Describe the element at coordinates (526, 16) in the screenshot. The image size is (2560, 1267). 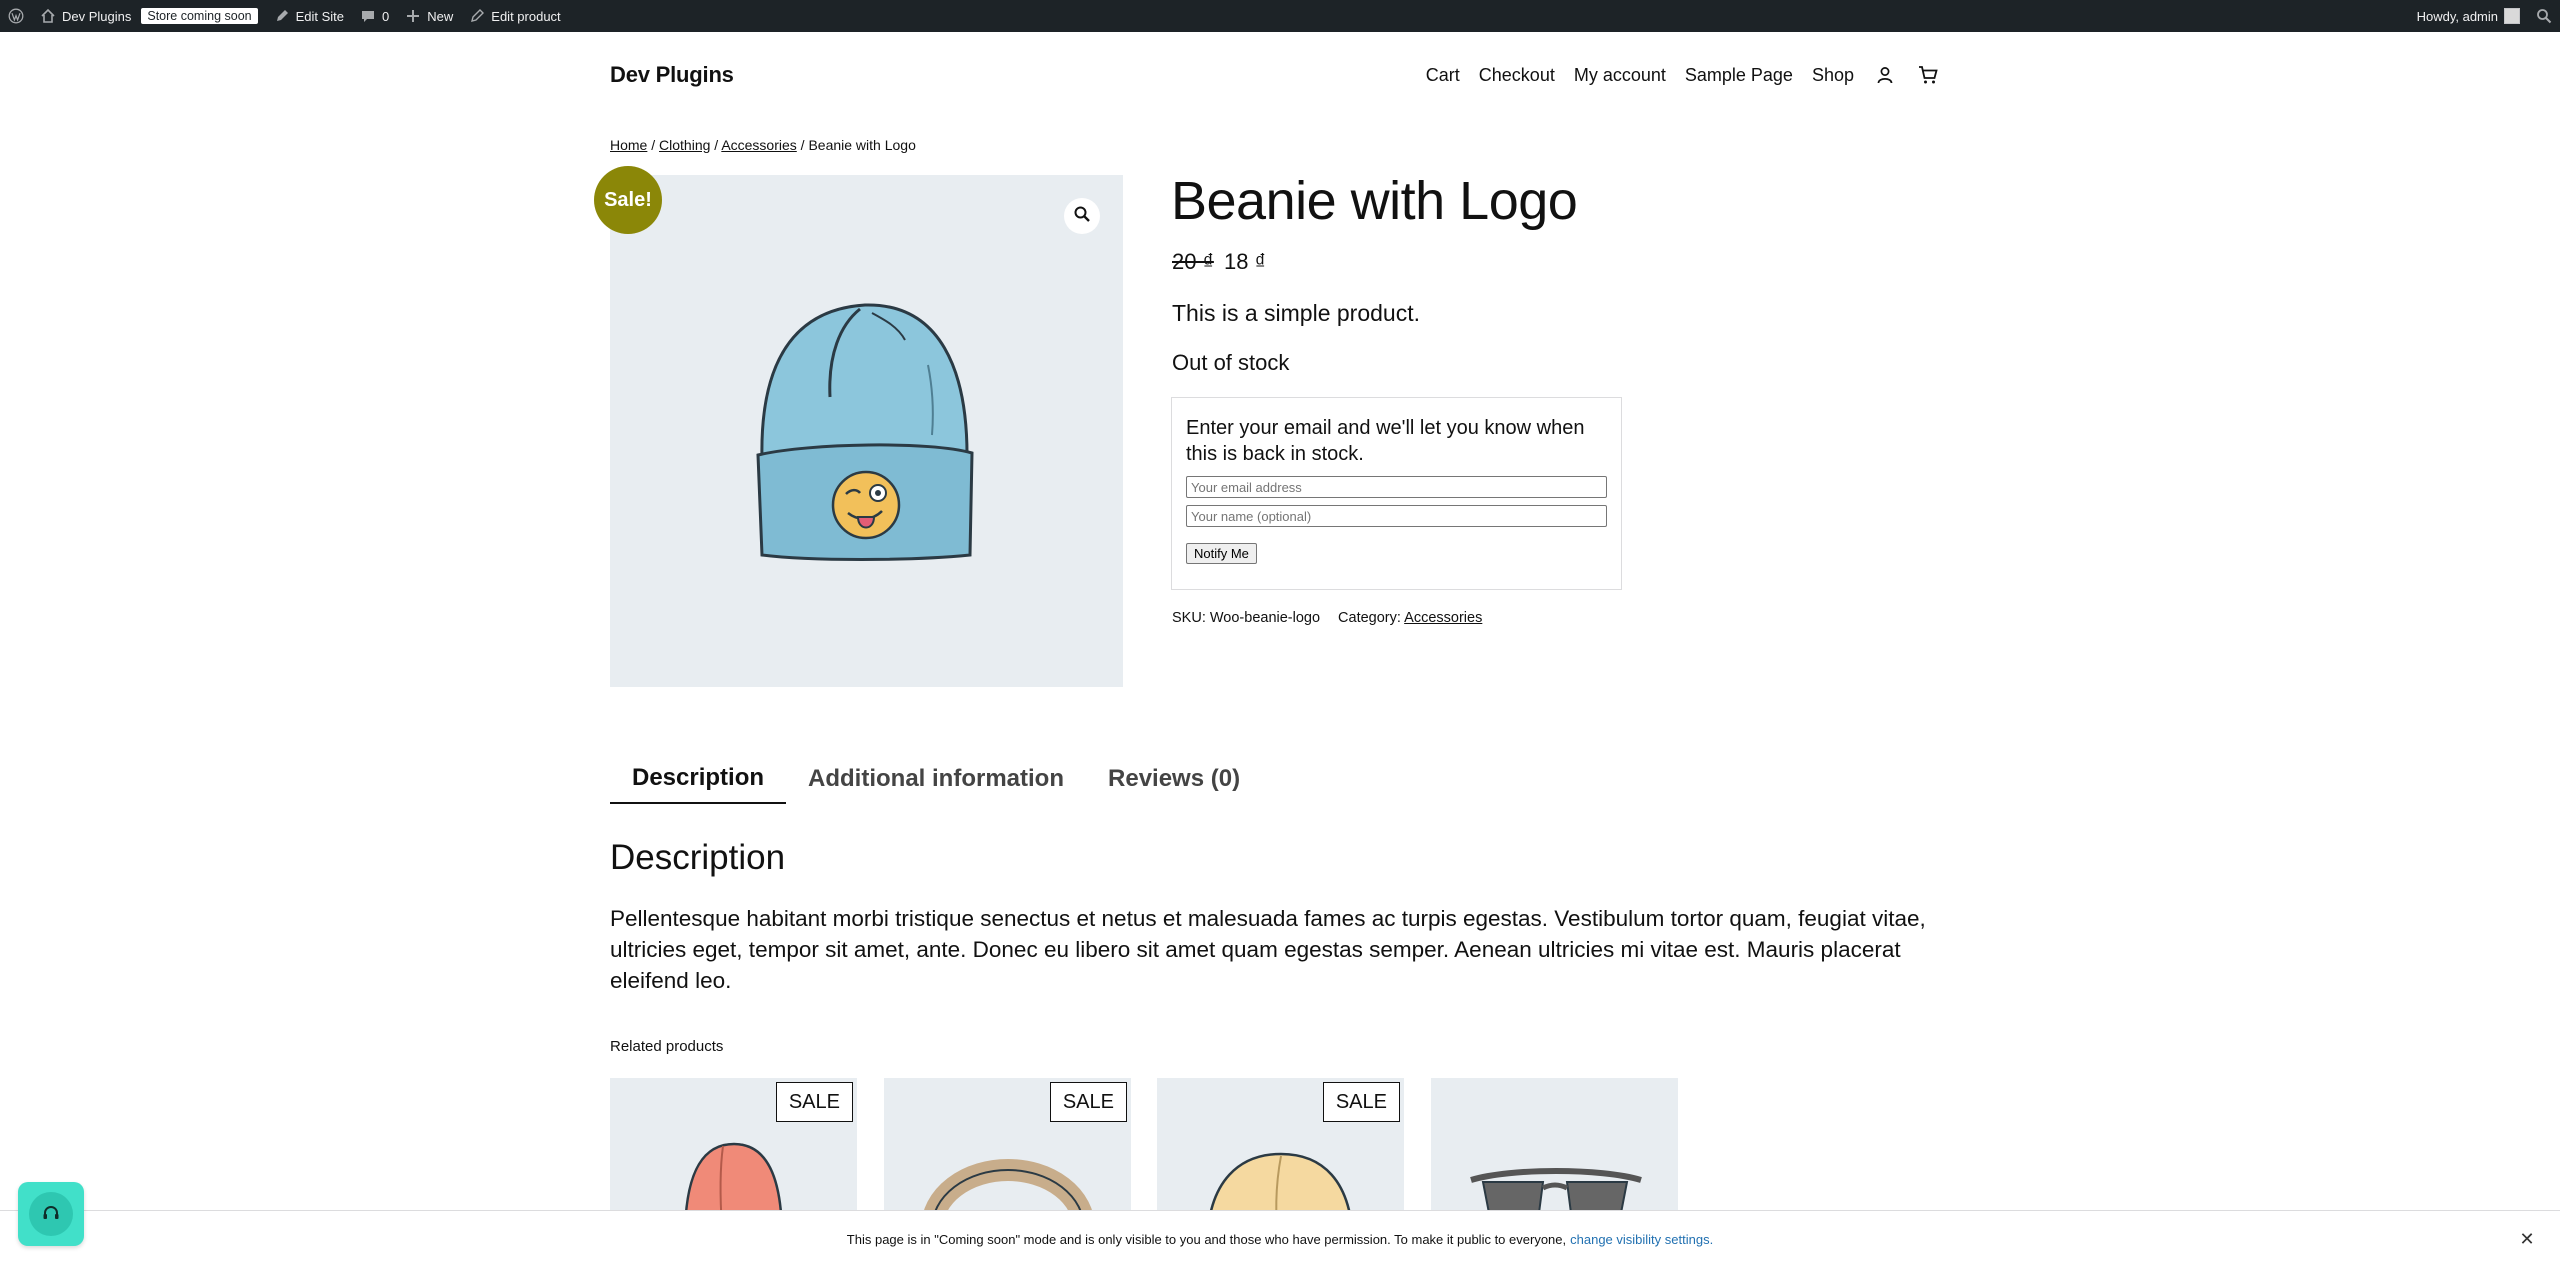
I see `edit-product-label: Edit product` at that location.